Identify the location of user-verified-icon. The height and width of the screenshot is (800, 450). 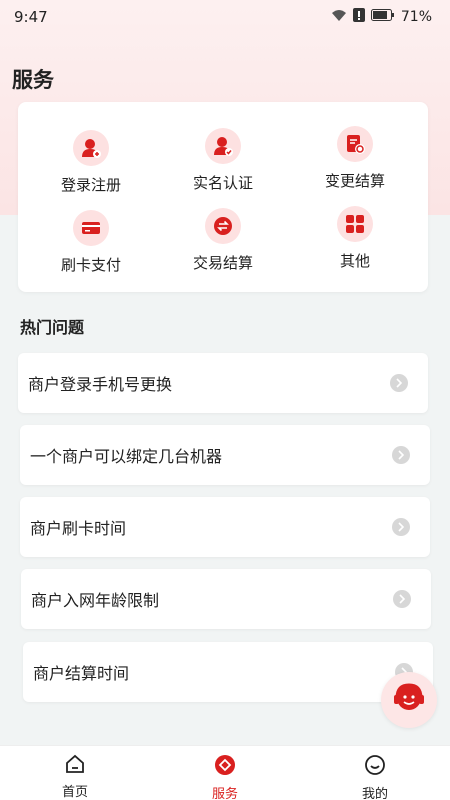
(223, 146).